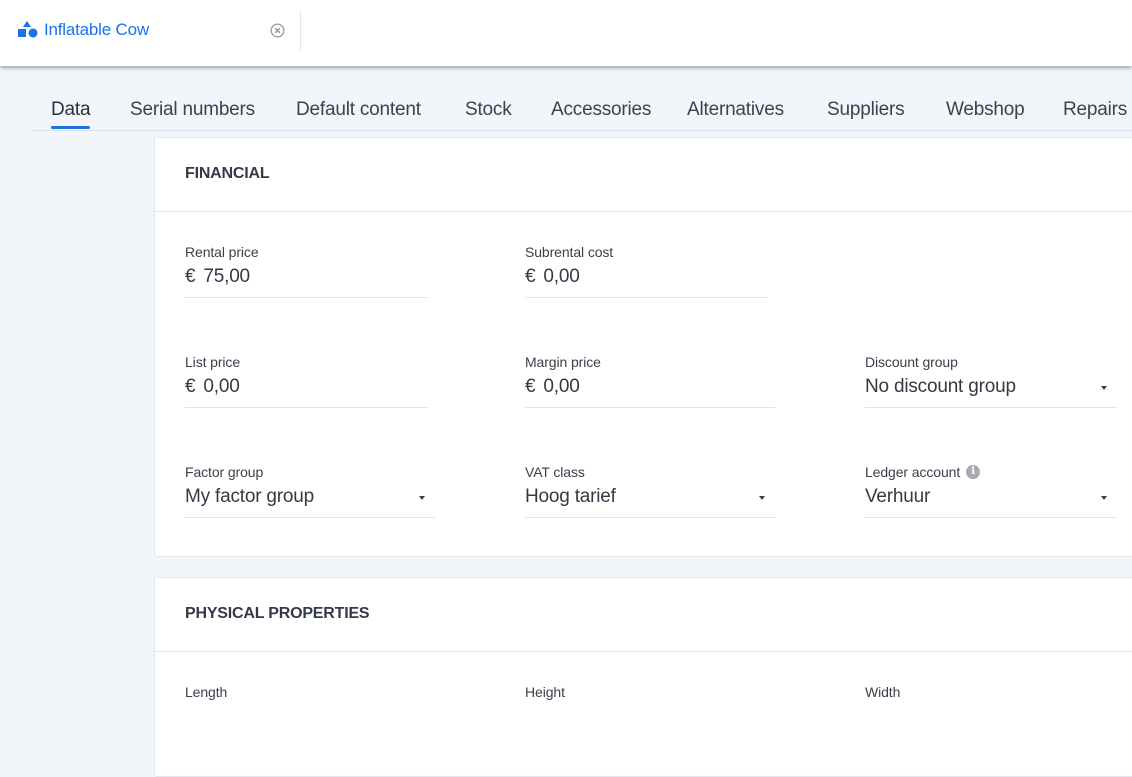 The image size is (1132, 777). What do you see at coordinates (991, 472) in the screenshot?
I see `ledger-account-label-row: Ledger account i` at bounding box center [991, 472].